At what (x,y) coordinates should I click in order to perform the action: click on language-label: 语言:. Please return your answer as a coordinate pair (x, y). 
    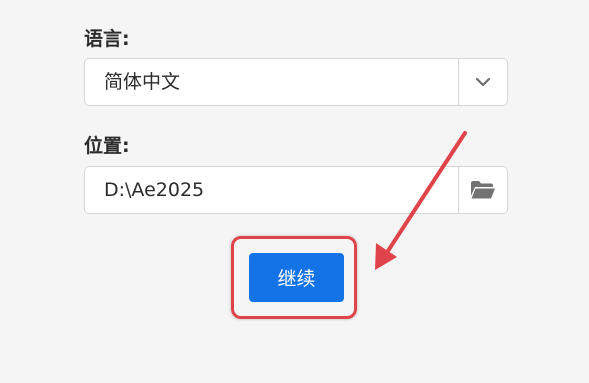
    Looking at the image, I should click on (107, 39).